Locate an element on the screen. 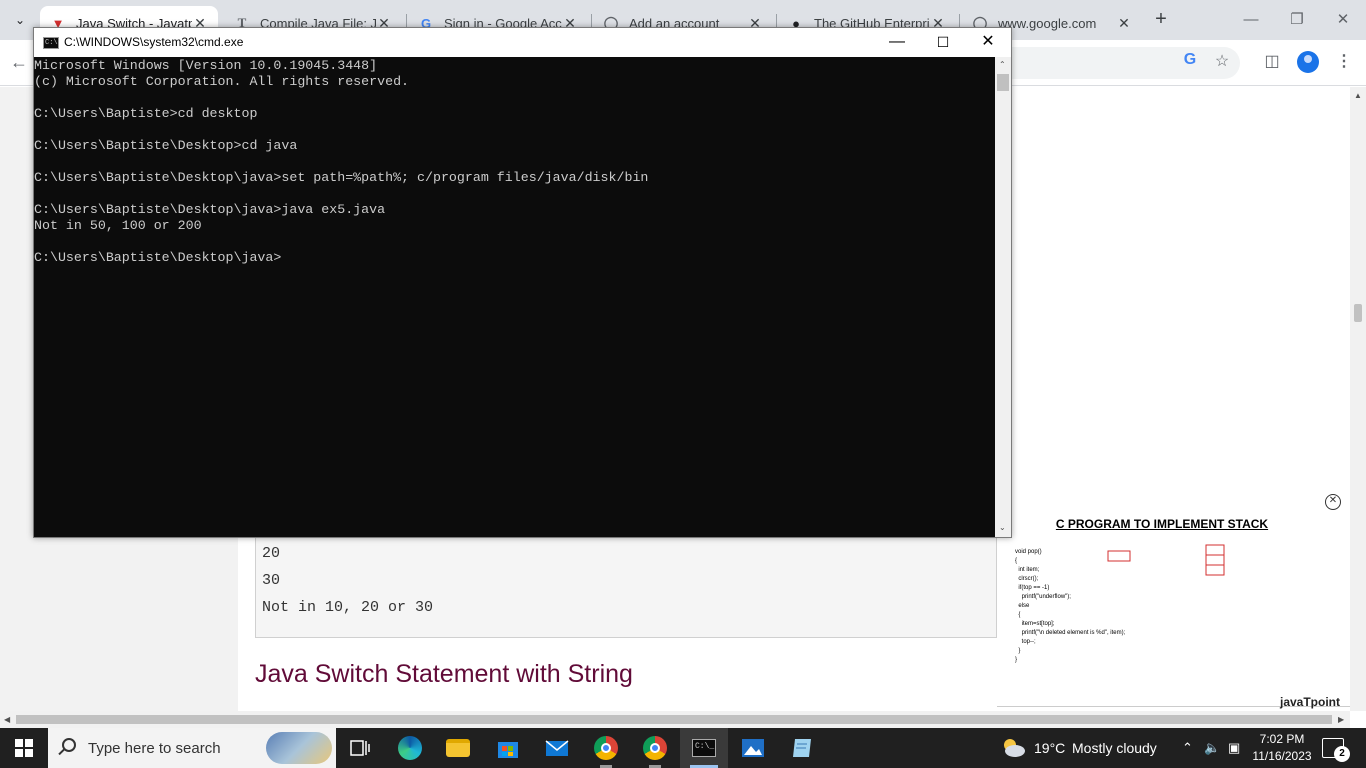 This screenshot has height=768, width=1366. tab-title: www.google.com is located at coordinates (1047, 23).